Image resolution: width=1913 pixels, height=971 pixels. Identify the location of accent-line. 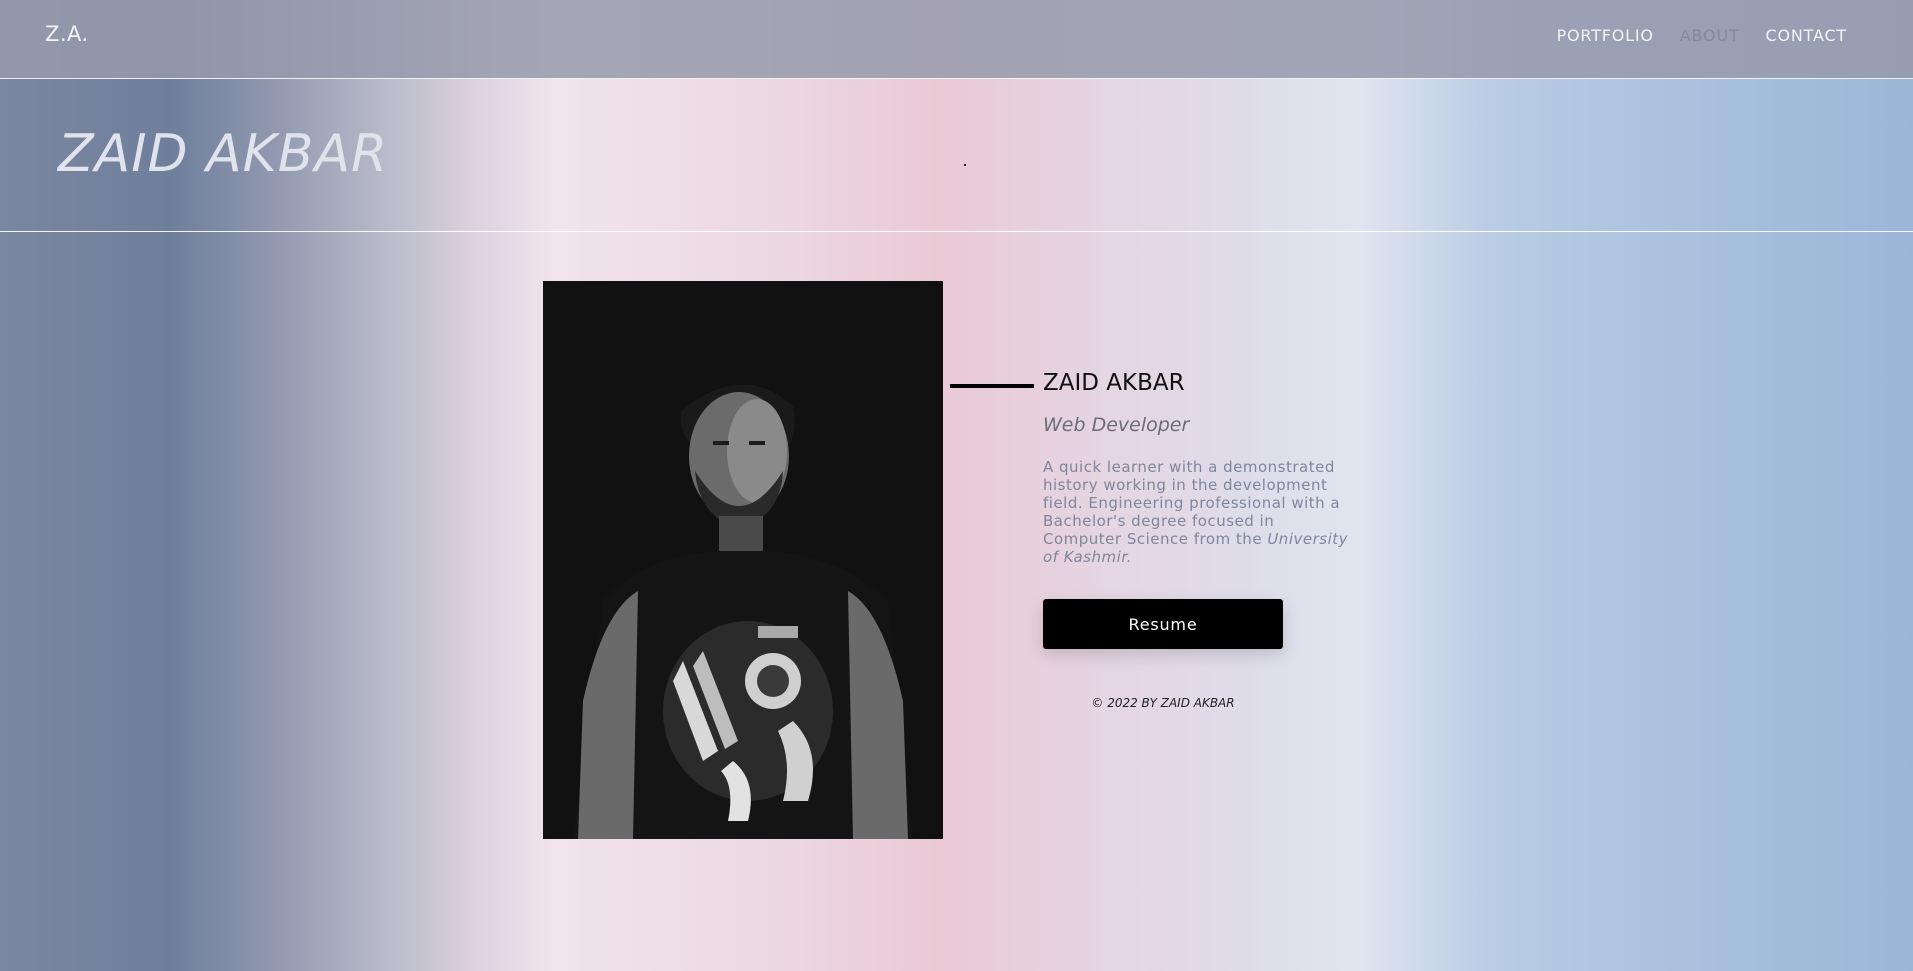
(992, 386).